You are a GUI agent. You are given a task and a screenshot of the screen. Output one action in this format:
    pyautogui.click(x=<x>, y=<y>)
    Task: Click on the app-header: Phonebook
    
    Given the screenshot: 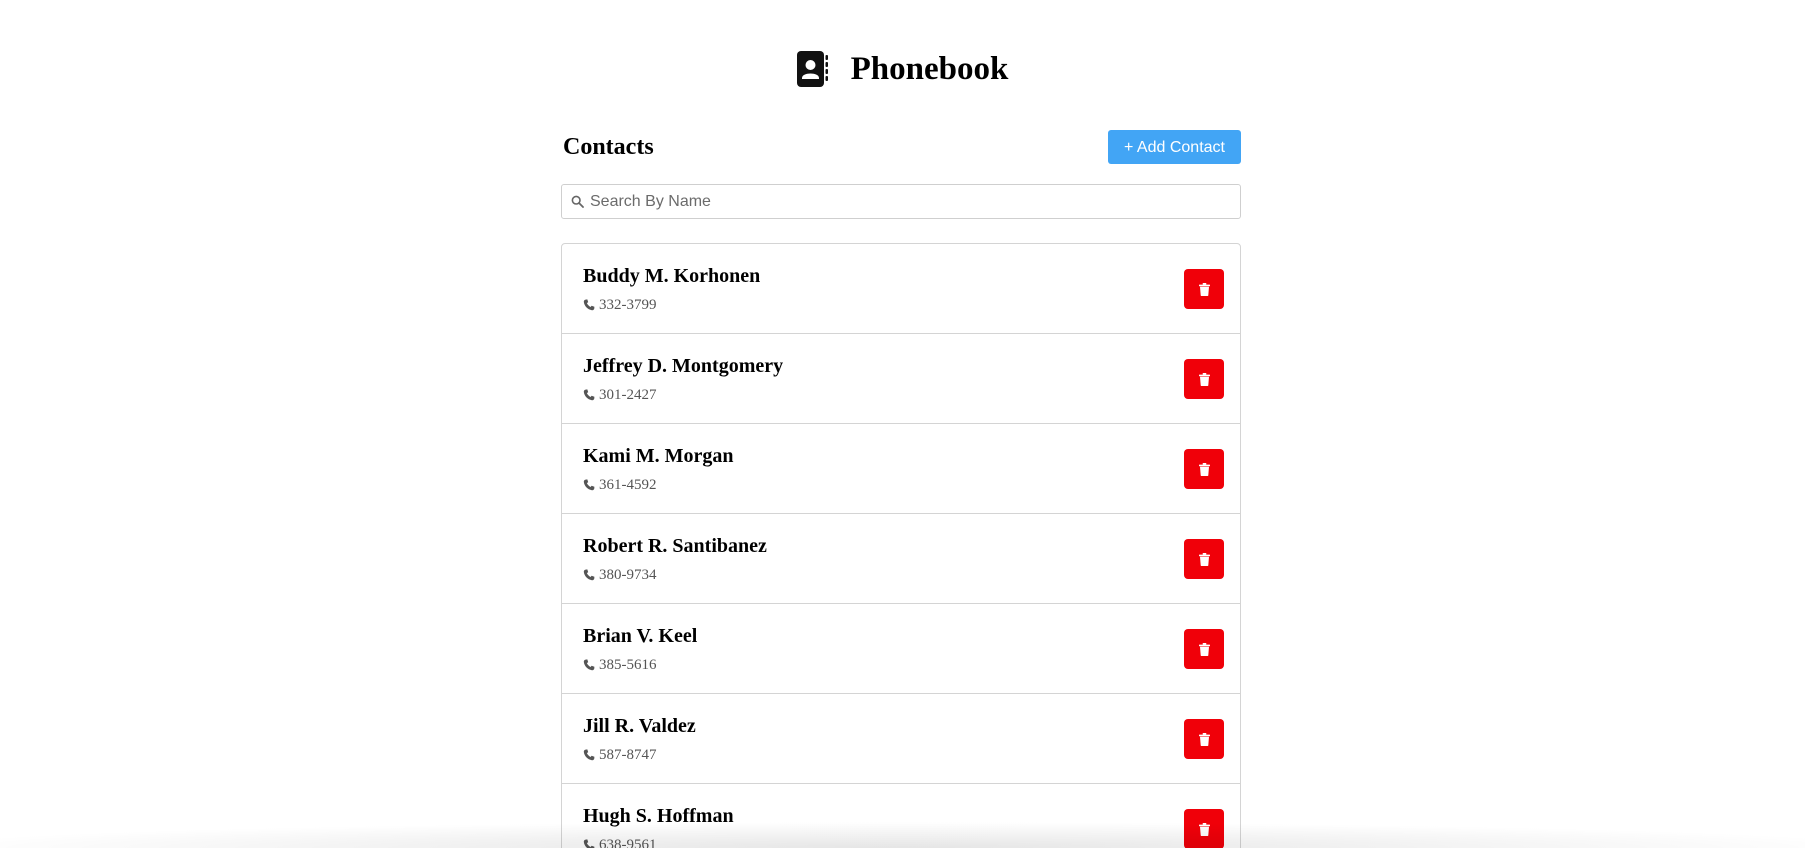 What is the action you would take?
    pyautogui.click(x=902, y=69)
    